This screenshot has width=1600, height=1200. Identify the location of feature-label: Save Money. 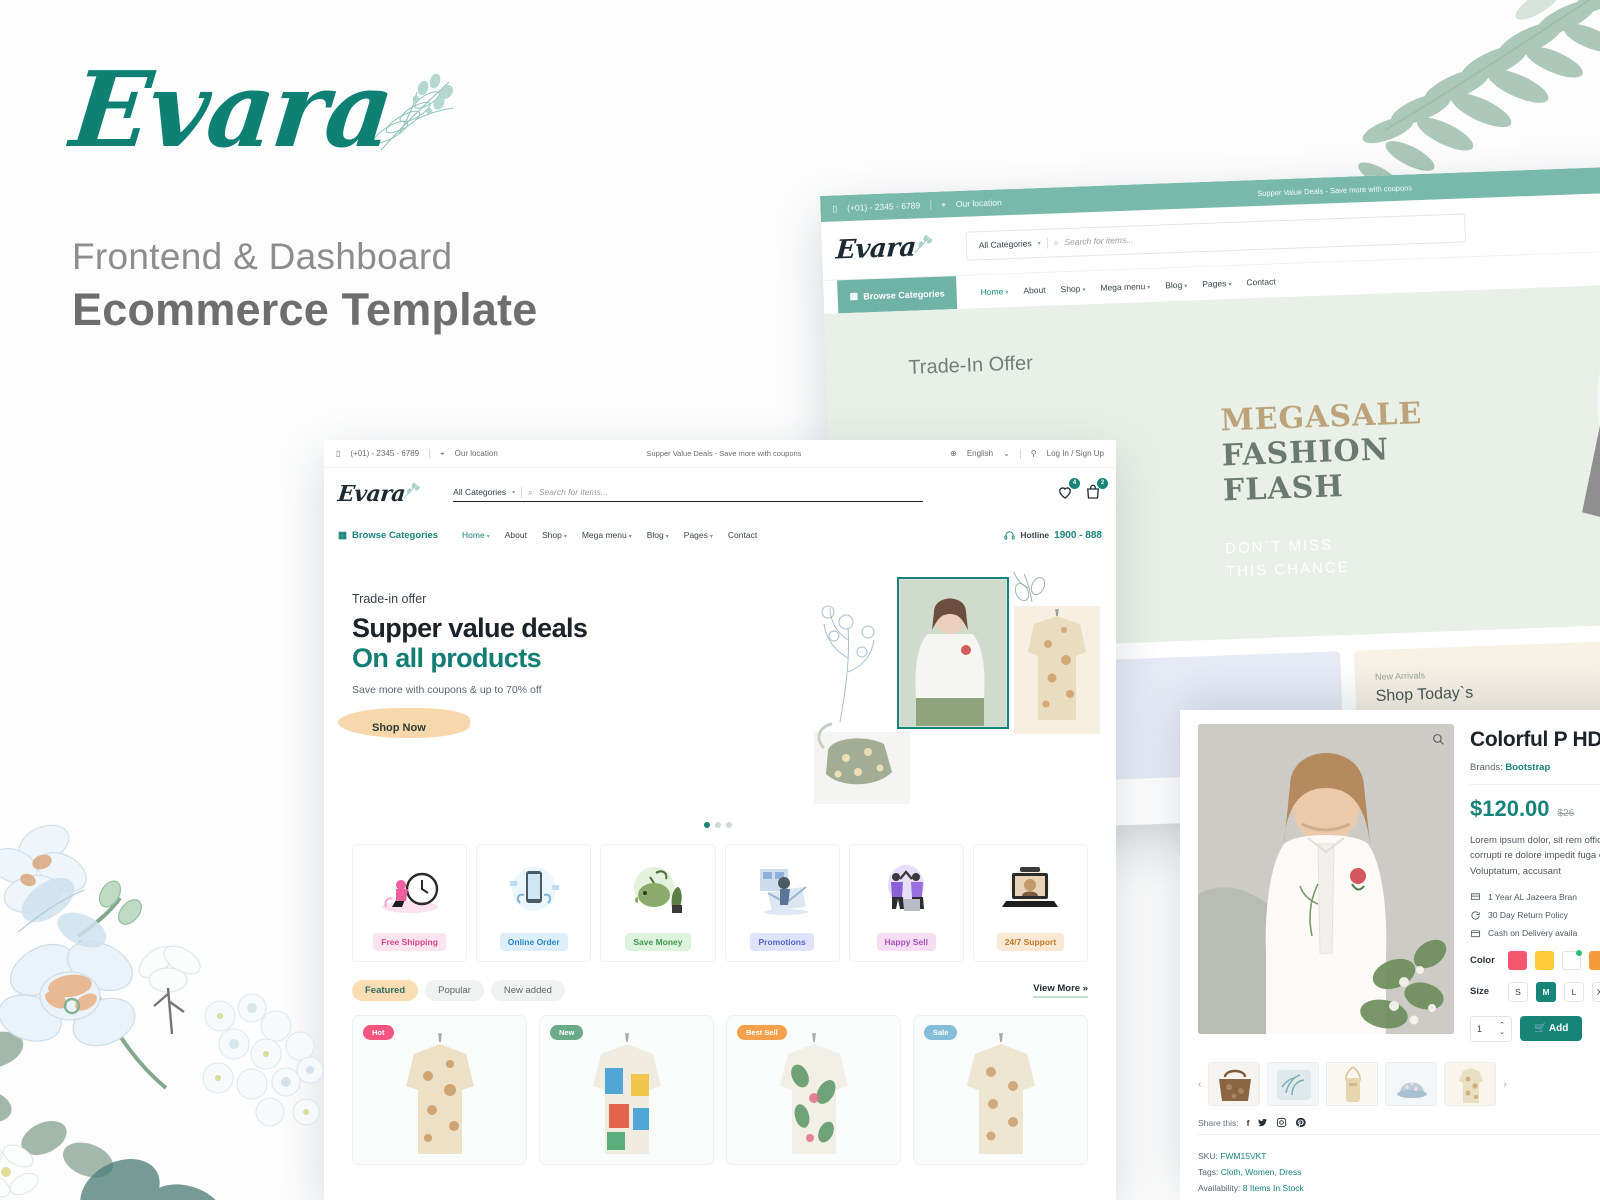
(658, 942).